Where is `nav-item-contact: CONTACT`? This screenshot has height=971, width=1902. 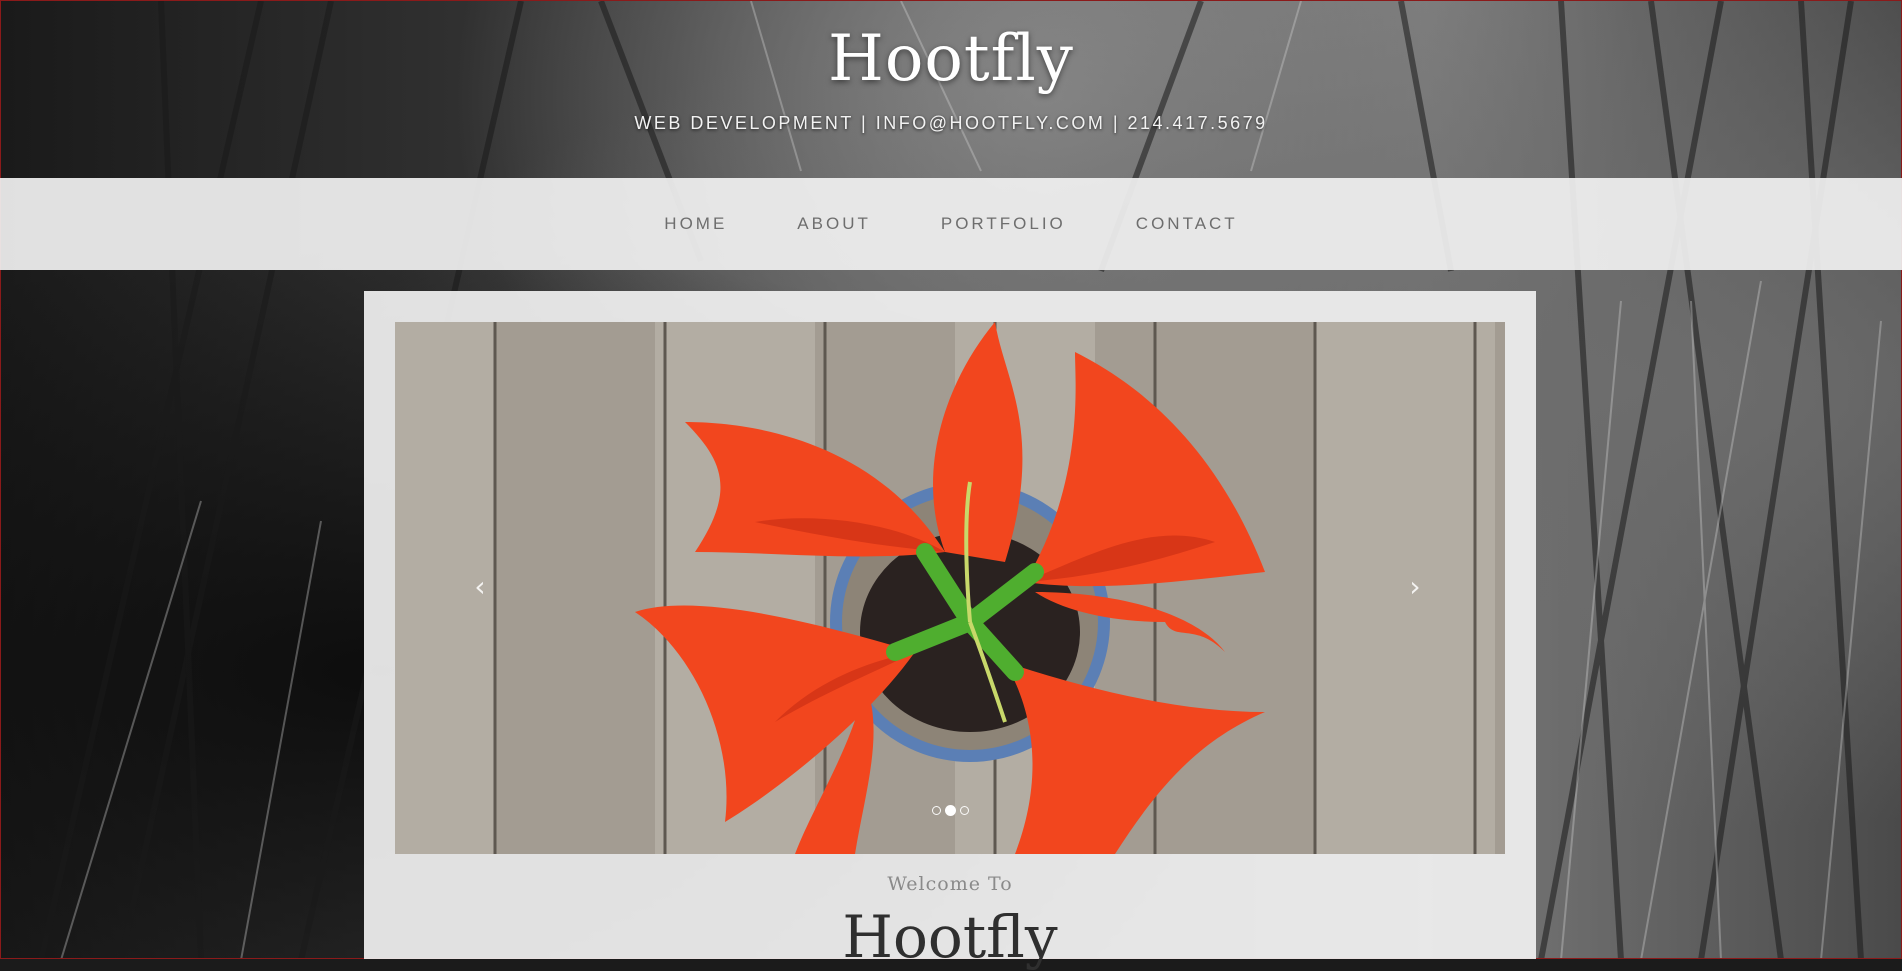 nav-item-contact: CONTACT is located at coordinates (1187, 224).